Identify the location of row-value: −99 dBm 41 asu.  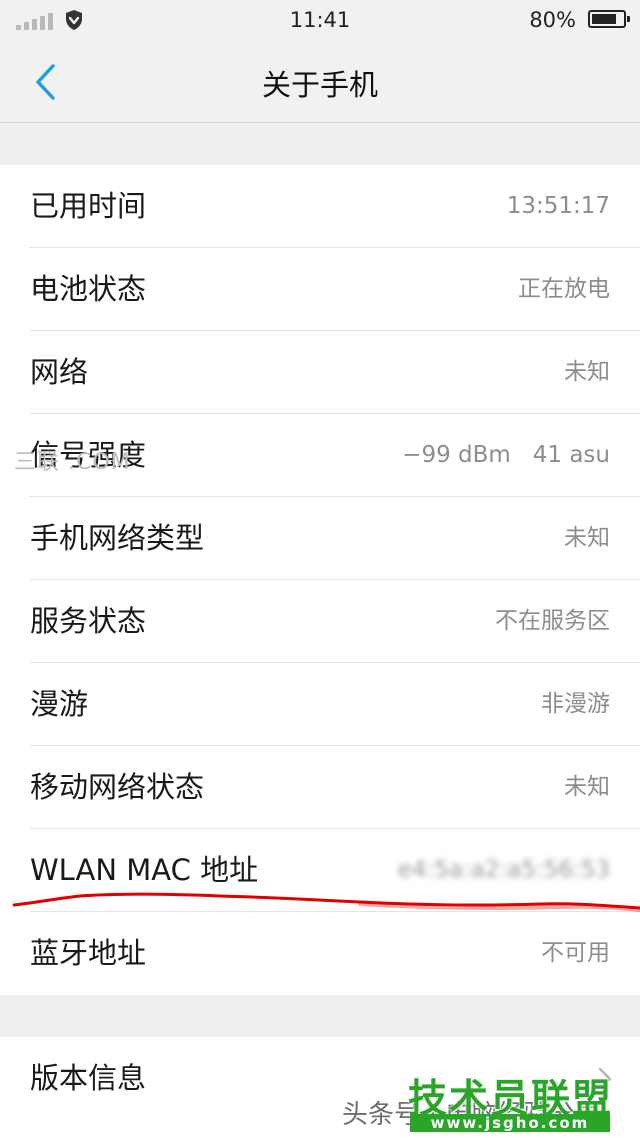
(506, 455).